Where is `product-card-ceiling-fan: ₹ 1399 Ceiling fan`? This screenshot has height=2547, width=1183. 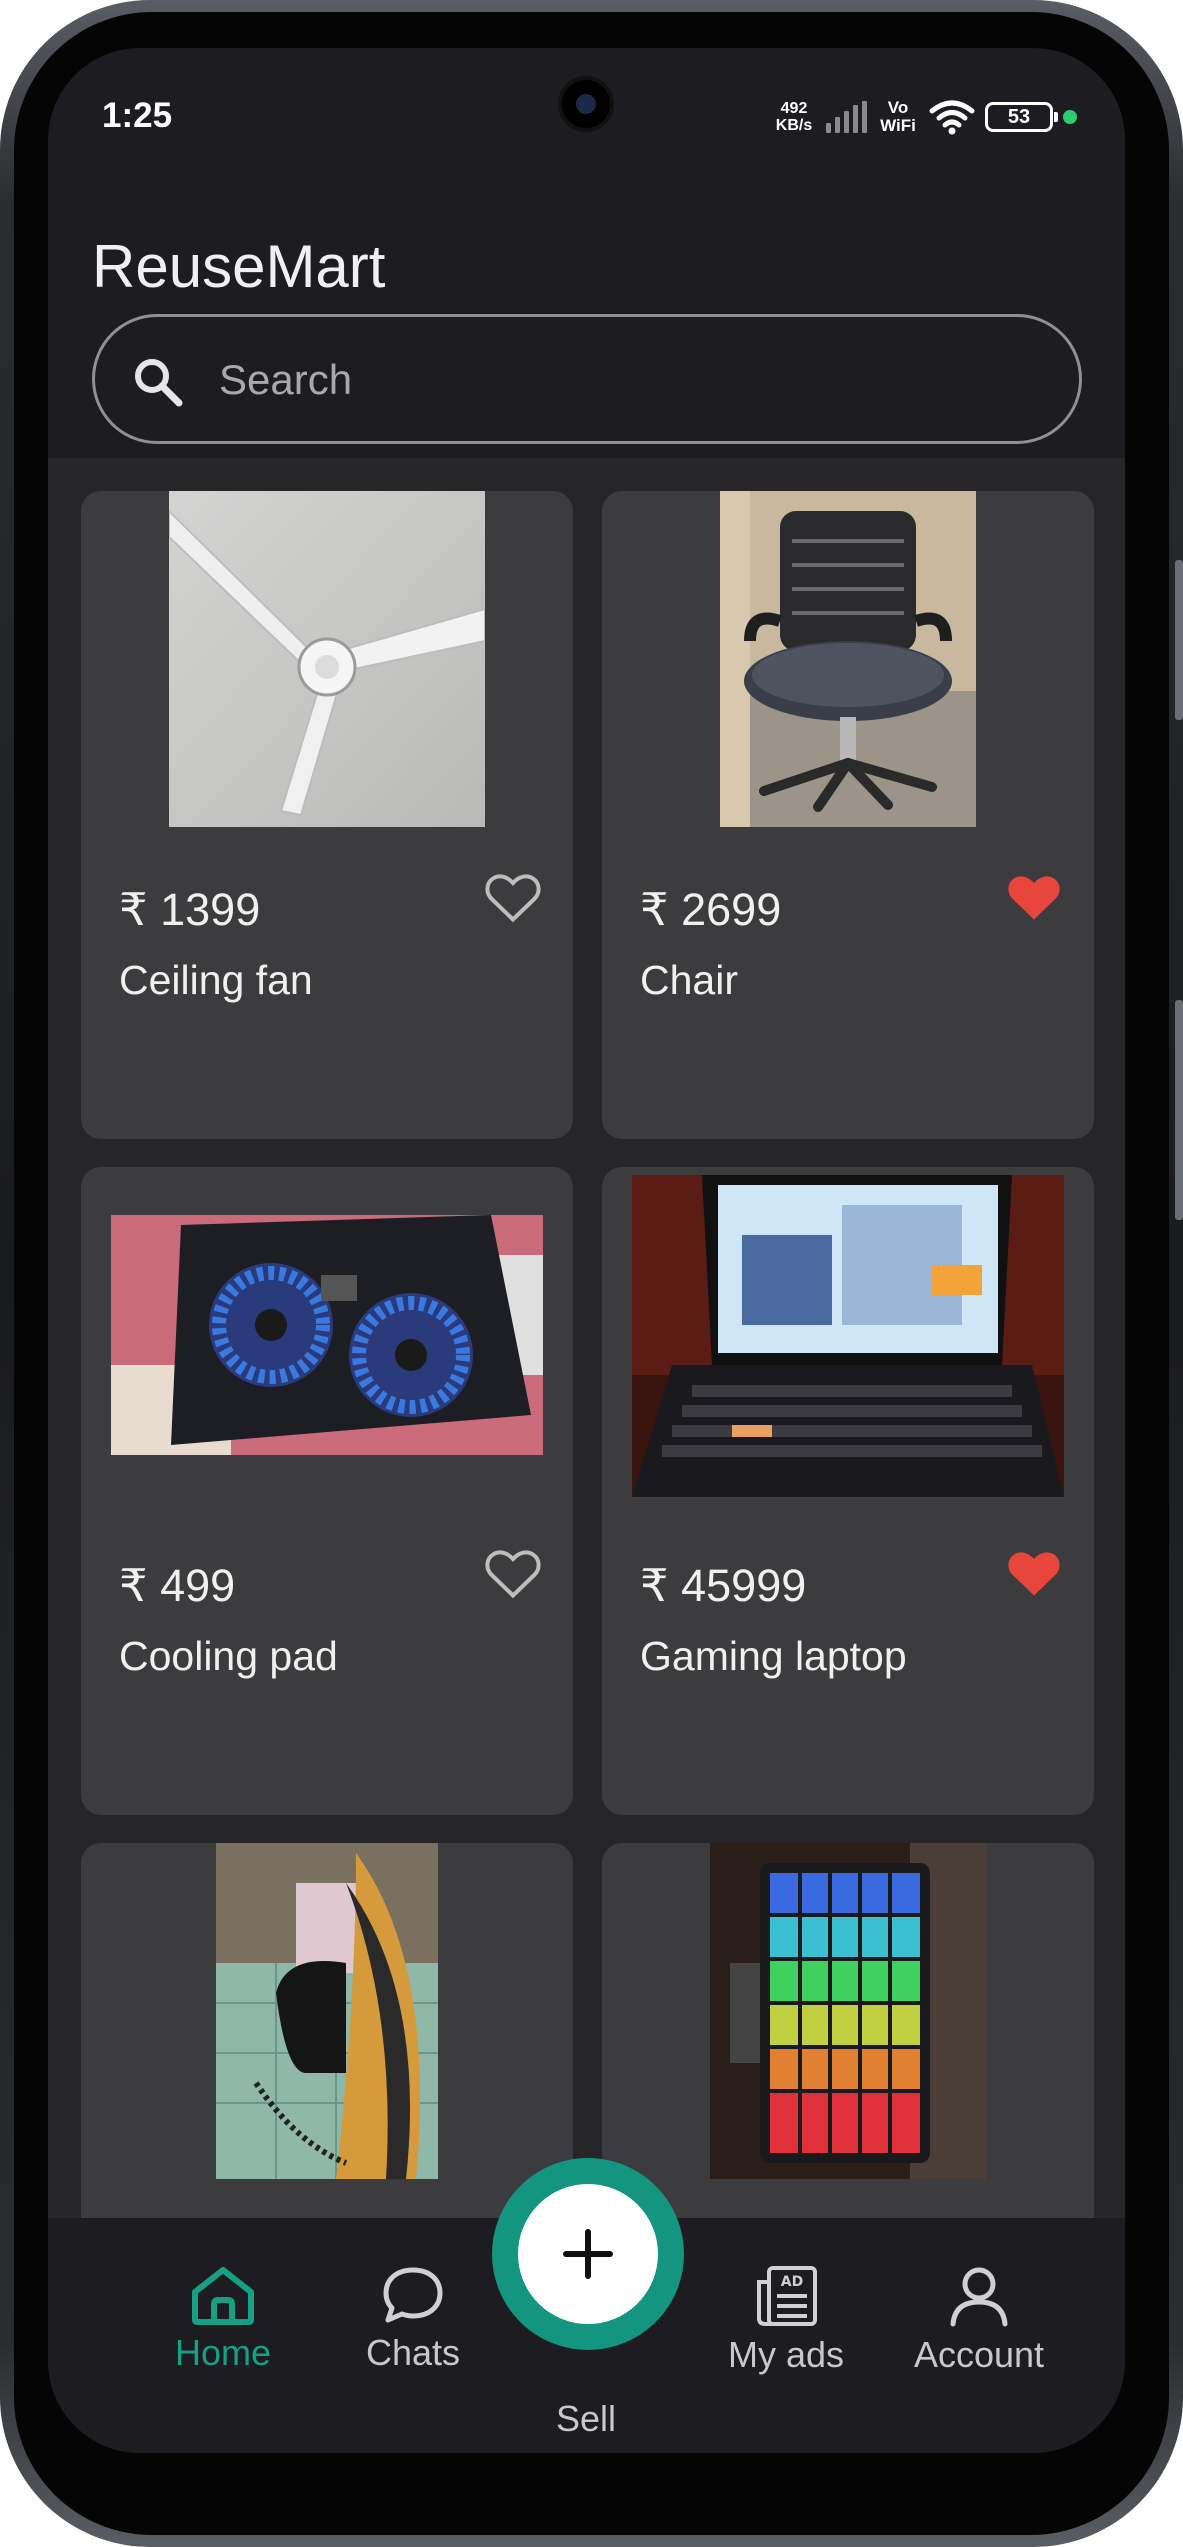
product-card-ceiling-fan: ₹ 1399 Ceiling fan is located at coordinates (327, 815).